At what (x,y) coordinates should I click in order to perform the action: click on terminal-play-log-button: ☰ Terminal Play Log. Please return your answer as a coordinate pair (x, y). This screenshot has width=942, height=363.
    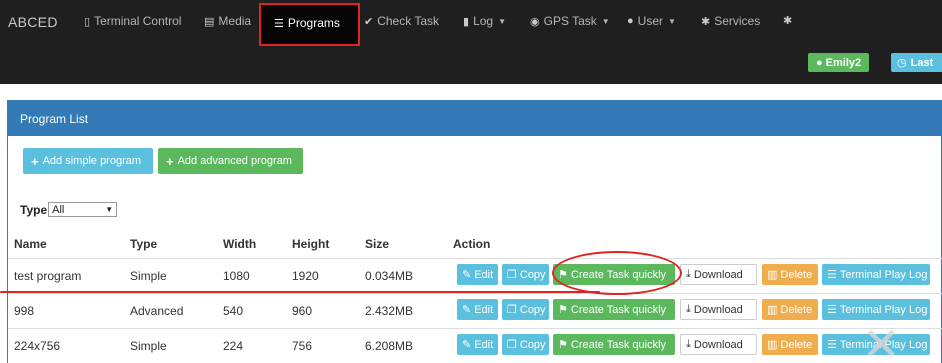
    Looking at the image, I should click on (876, 274).